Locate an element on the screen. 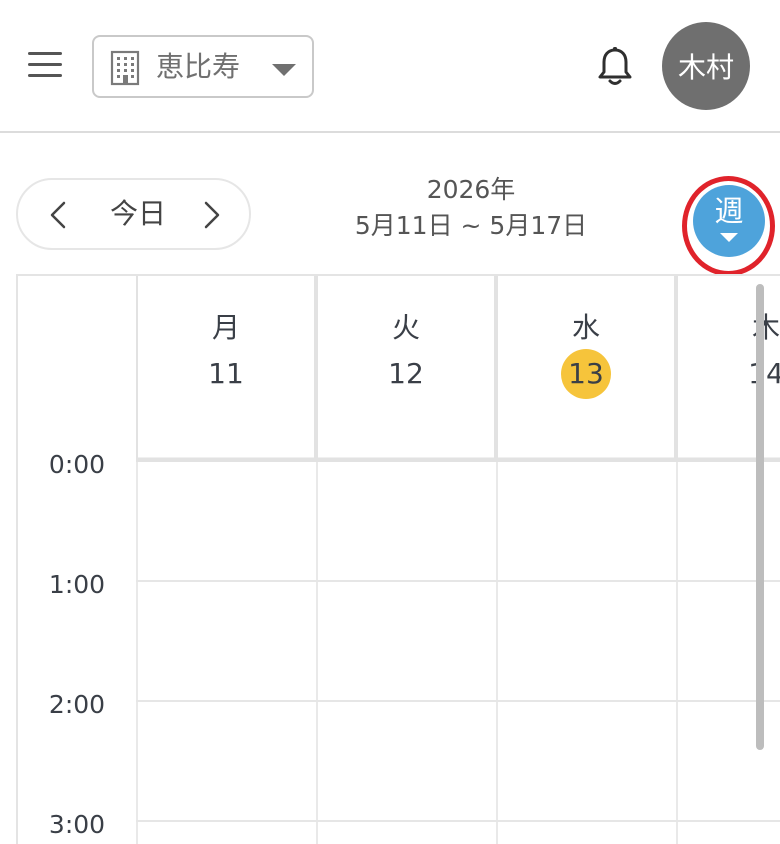 The height and width of the screenshot is (844, 780). chevron-left-icon is located at coordinates (59, 215).